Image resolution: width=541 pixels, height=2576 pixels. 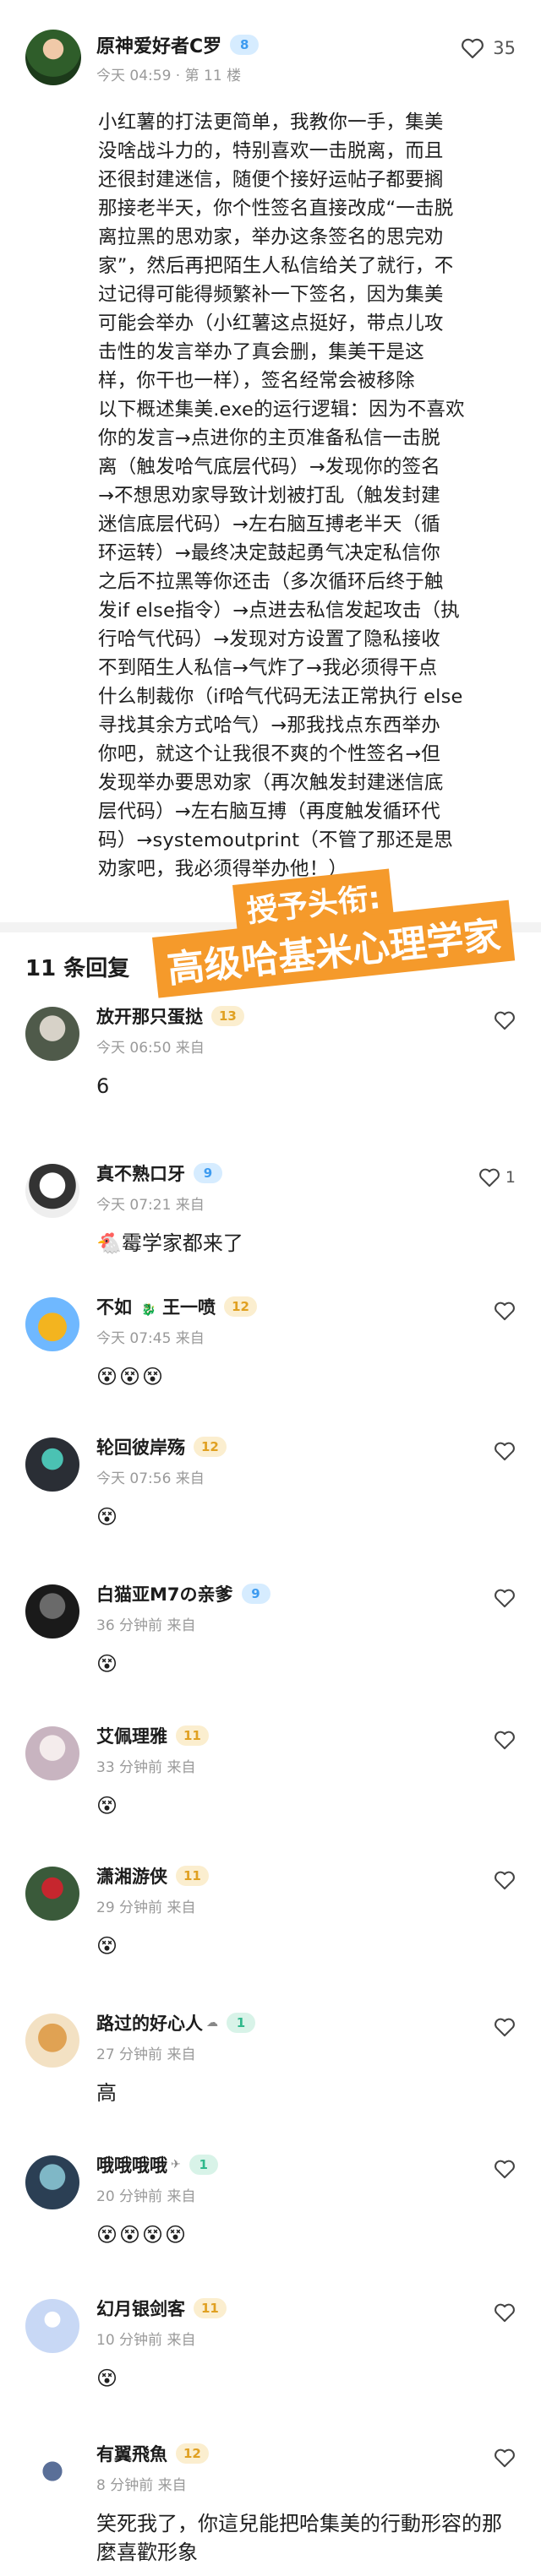 What do you see at coordinates (299, 2538) in the screenshot?
I see `comment-text: 笑死我了，你這兒能把哈集美的行動形容的那麼喜歡形象` at bounding box center [299, 2538].